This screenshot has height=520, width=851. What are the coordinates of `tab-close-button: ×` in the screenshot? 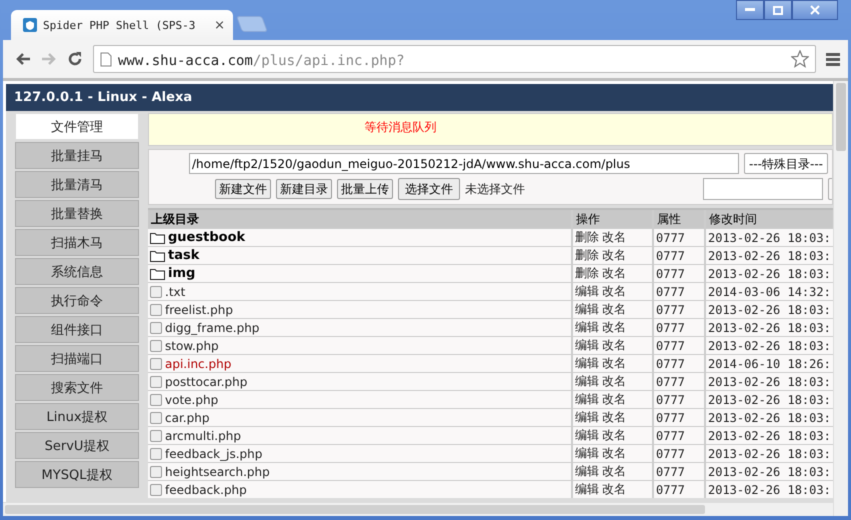 It's located at (219, 25).